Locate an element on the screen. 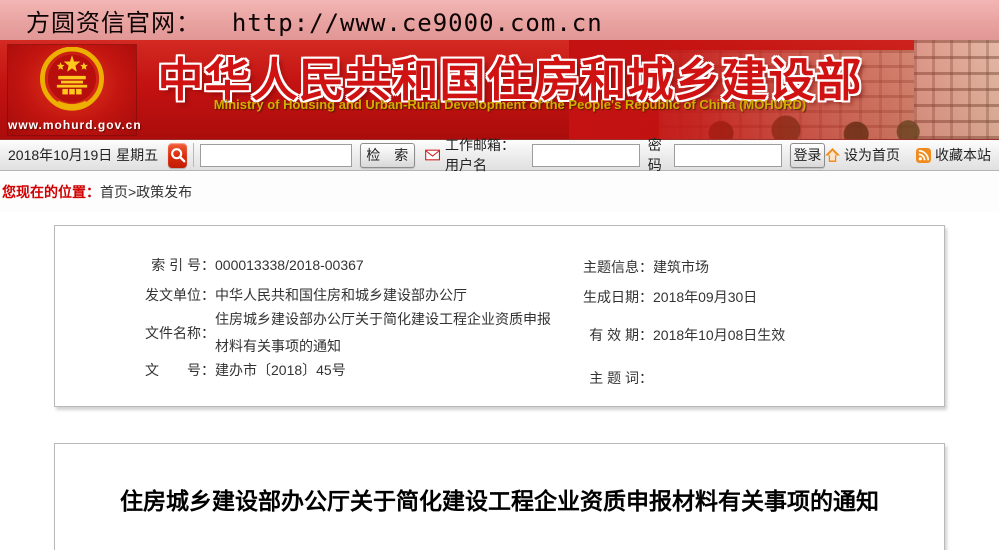  bookmark-site-link: 收藏本站 is located at coordinates (953, 155).